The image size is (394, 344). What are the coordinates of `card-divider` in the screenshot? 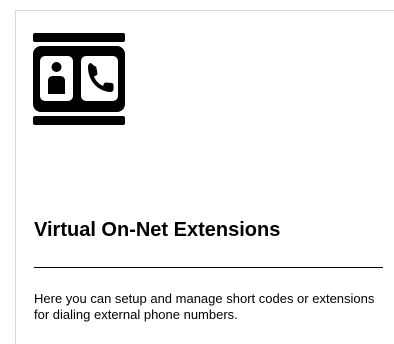 It's located at (208, 267).